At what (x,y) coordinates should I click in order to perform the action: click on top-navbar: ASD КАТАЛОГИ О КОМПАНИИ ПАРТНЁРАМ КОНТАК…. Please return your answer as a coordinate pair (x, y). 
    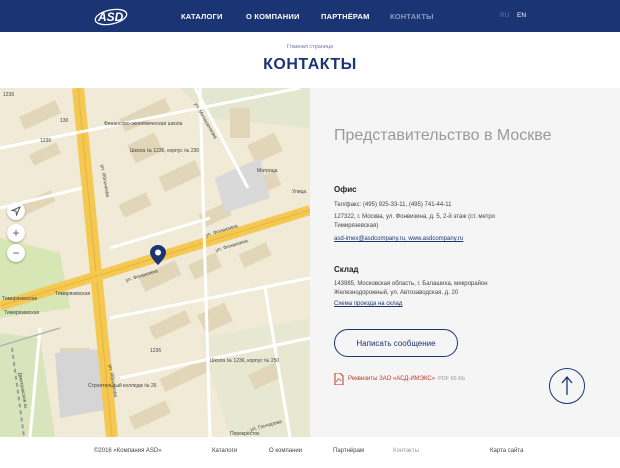
    Looking at the image, I should click on (310, 16).